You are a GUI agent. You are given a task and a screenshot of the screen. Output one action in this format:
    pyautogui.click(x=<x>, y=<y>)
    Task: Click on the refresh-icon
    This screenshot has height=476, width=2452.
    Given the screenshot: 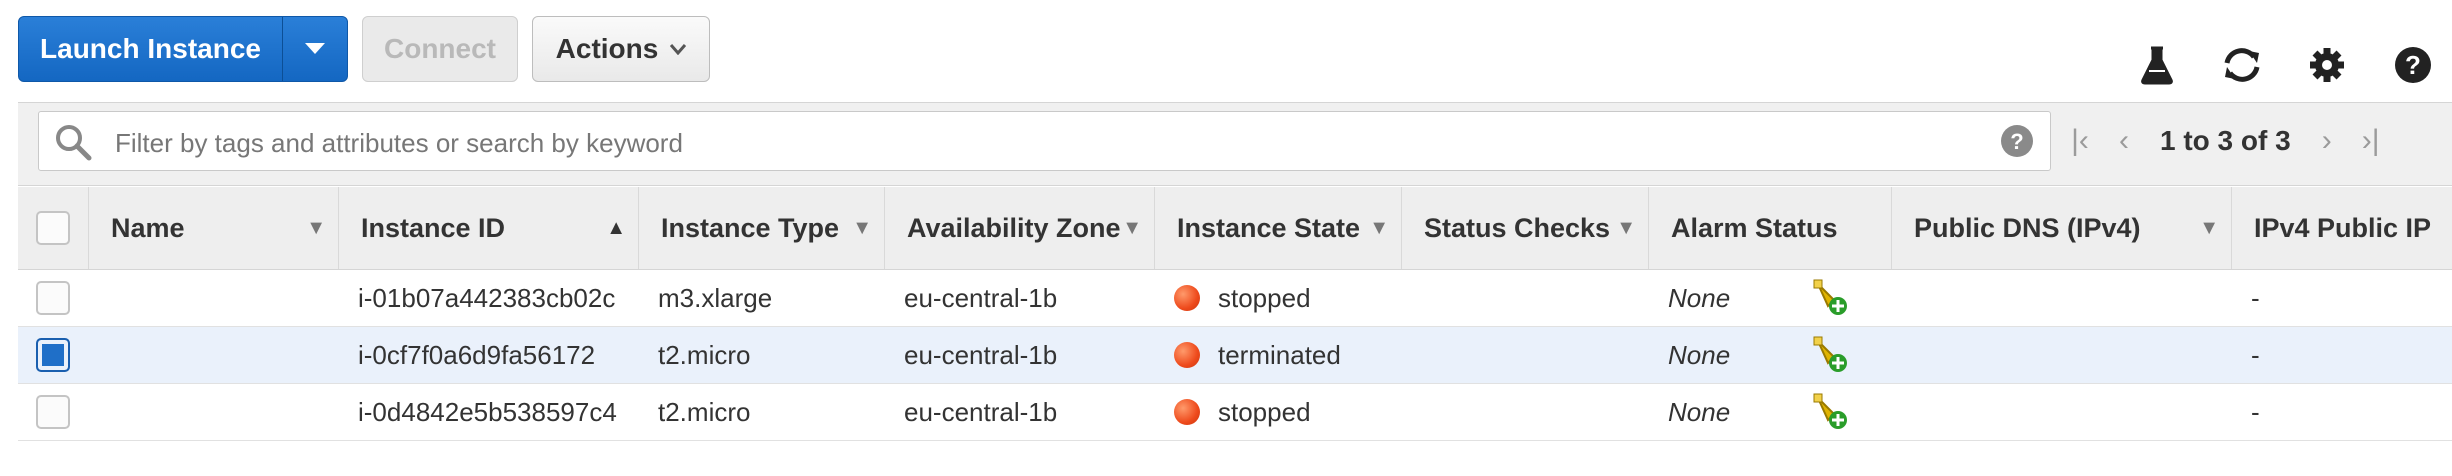 What is the action you would take?
    pyautogui.click(x=2242, y=65)
    